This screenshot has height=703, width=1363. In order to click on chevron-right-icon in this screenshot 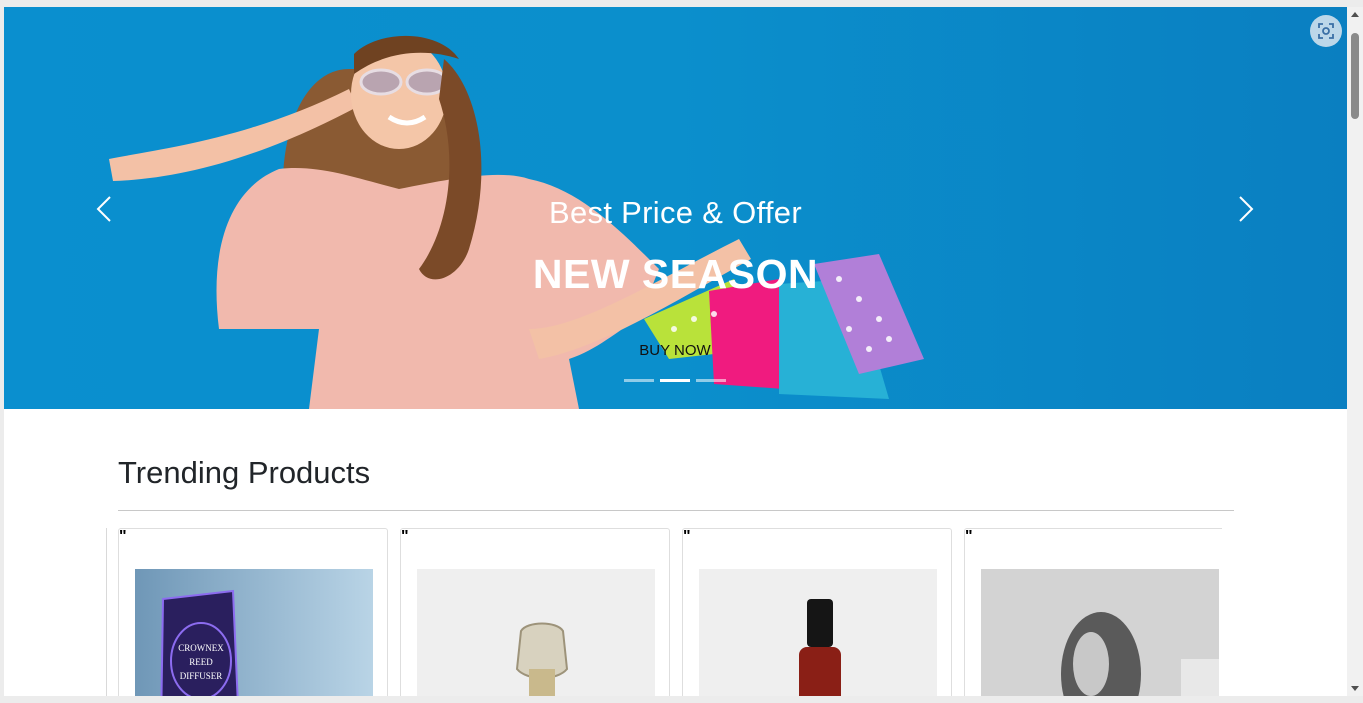, I will do `click(1246, 209)`.